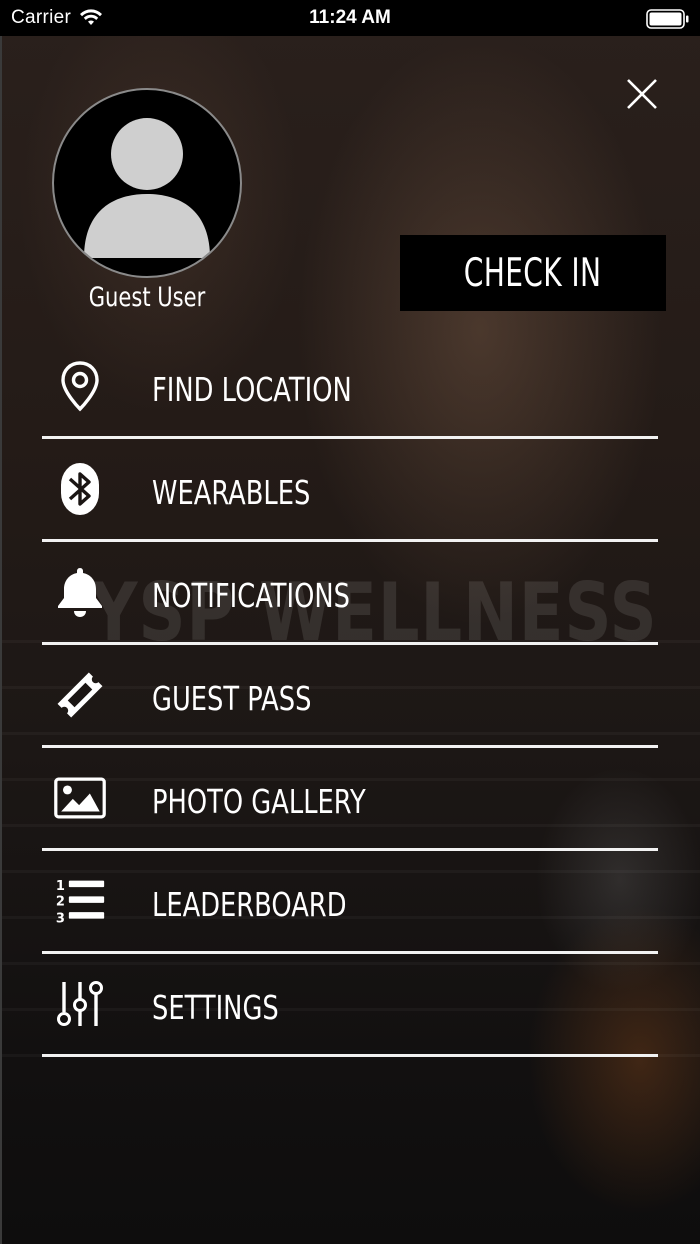  I want to click on avatar, so click(147, 183).